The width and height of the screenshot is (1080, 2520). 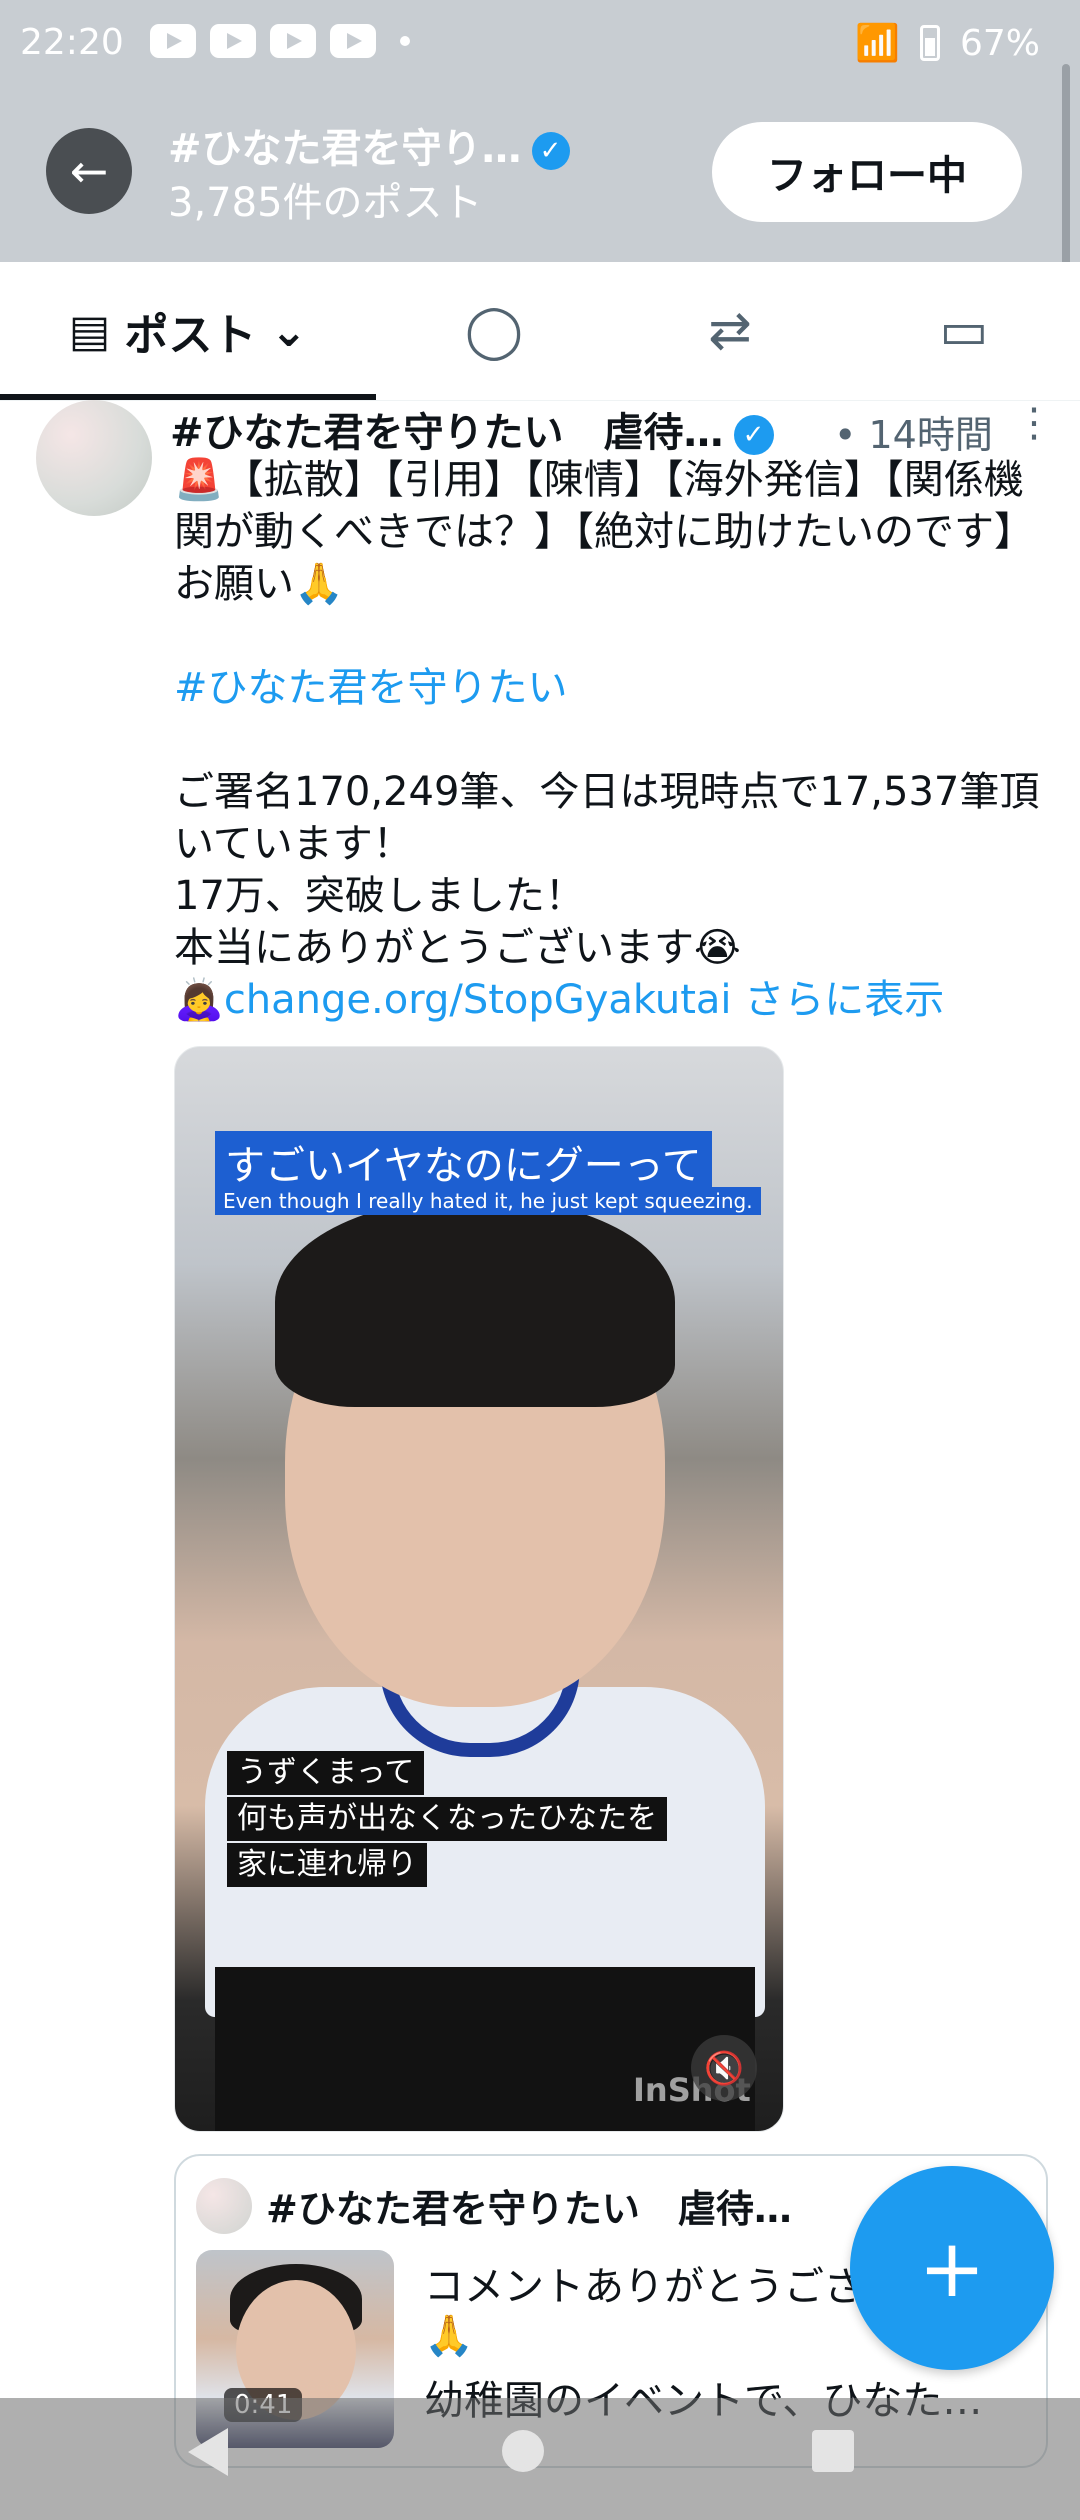 I want to click on more-notifications-icon, so click(x=405, y=41).